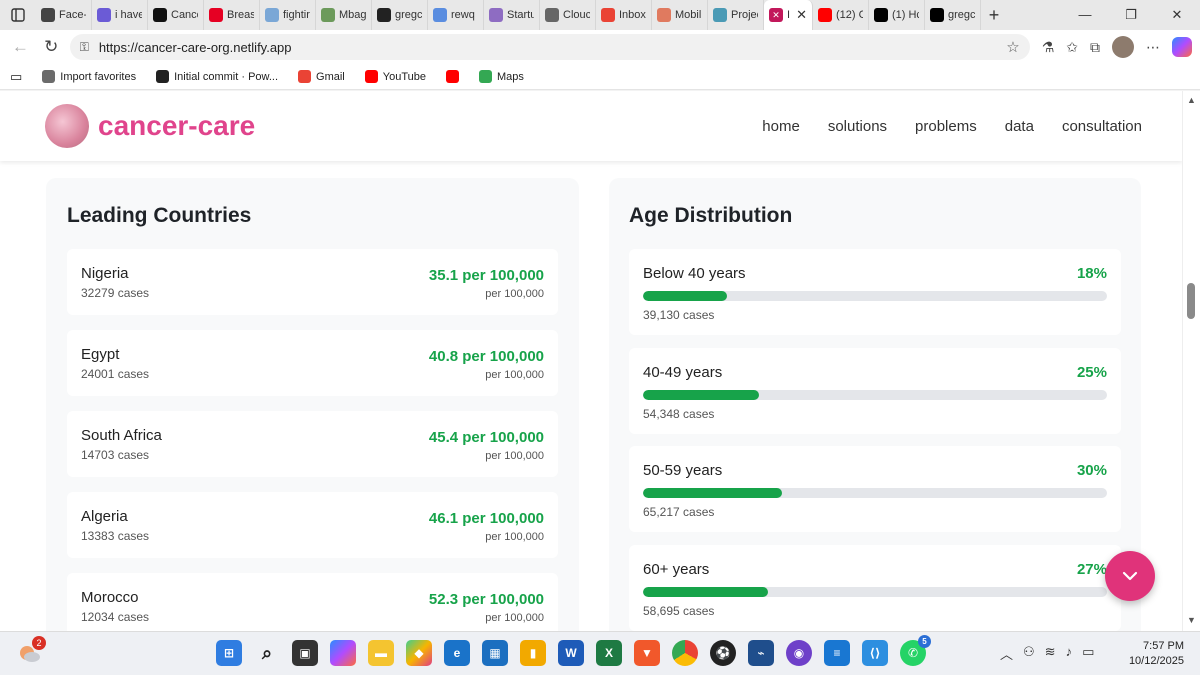  I want to click on country-rate-unit: per 100,000, so click(514, 618).